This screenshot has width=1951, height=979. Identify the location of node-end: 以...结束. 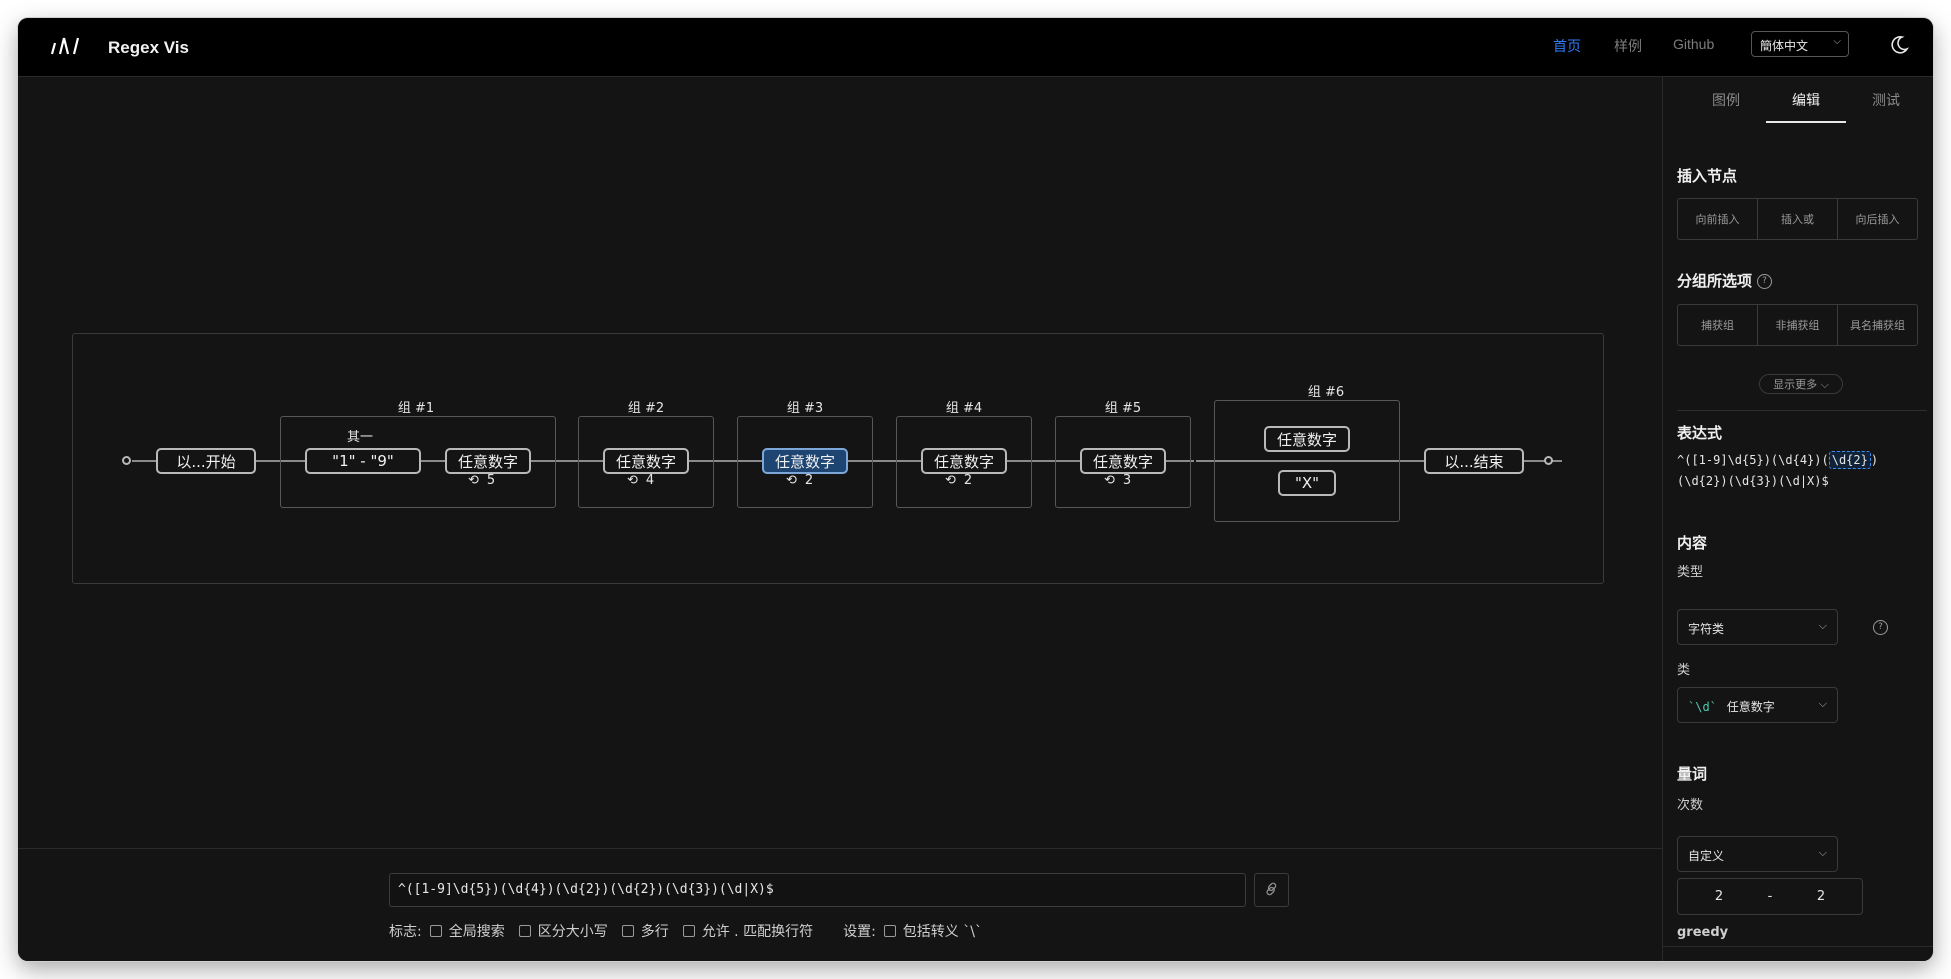
(1474, 461).